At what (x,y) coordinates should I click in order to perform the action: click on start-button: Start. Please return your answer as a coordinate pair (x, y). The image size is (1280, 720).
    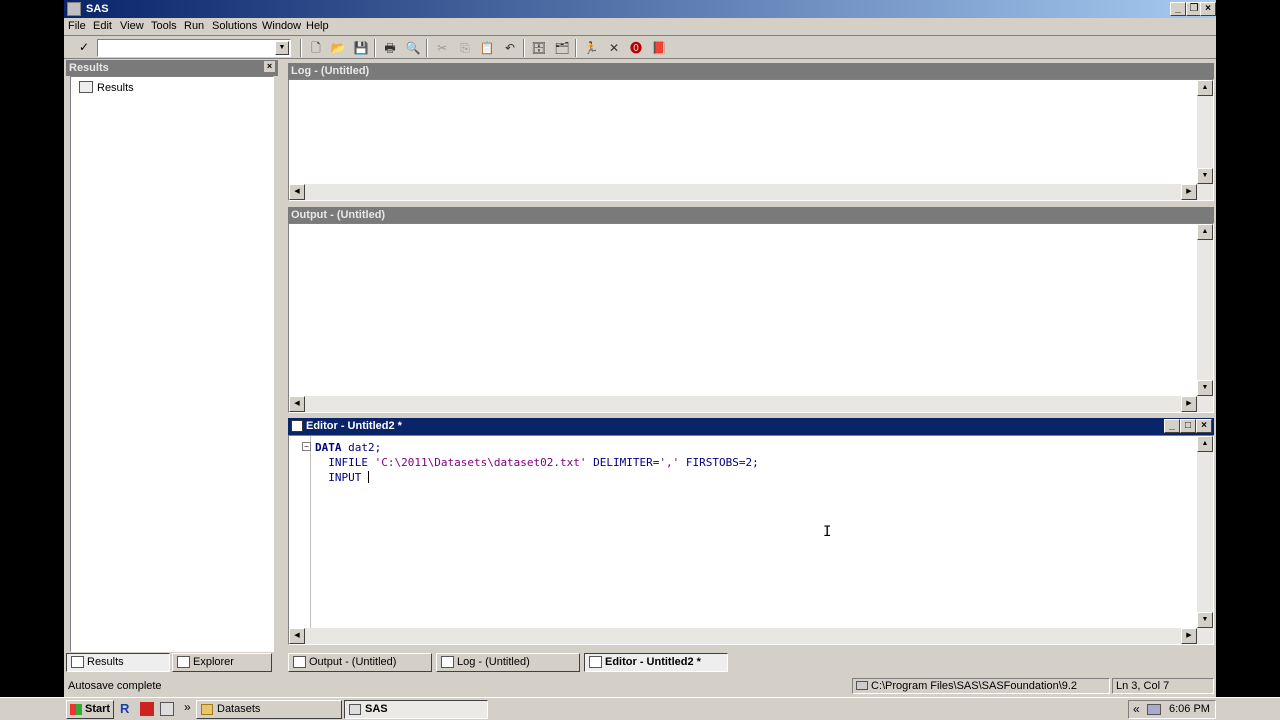
    Looking at the image, I should click on (90, 709).